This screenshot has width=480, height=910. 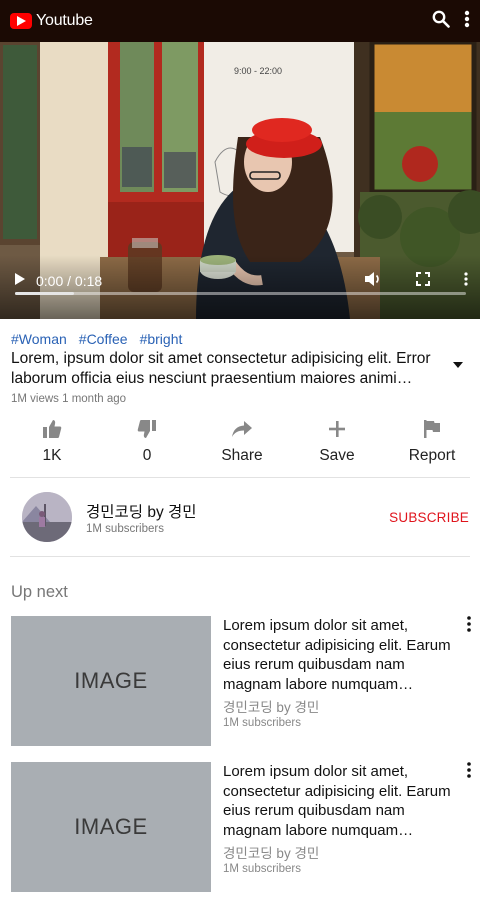 I want to click on plus-icon, so click(x=337, y=429).